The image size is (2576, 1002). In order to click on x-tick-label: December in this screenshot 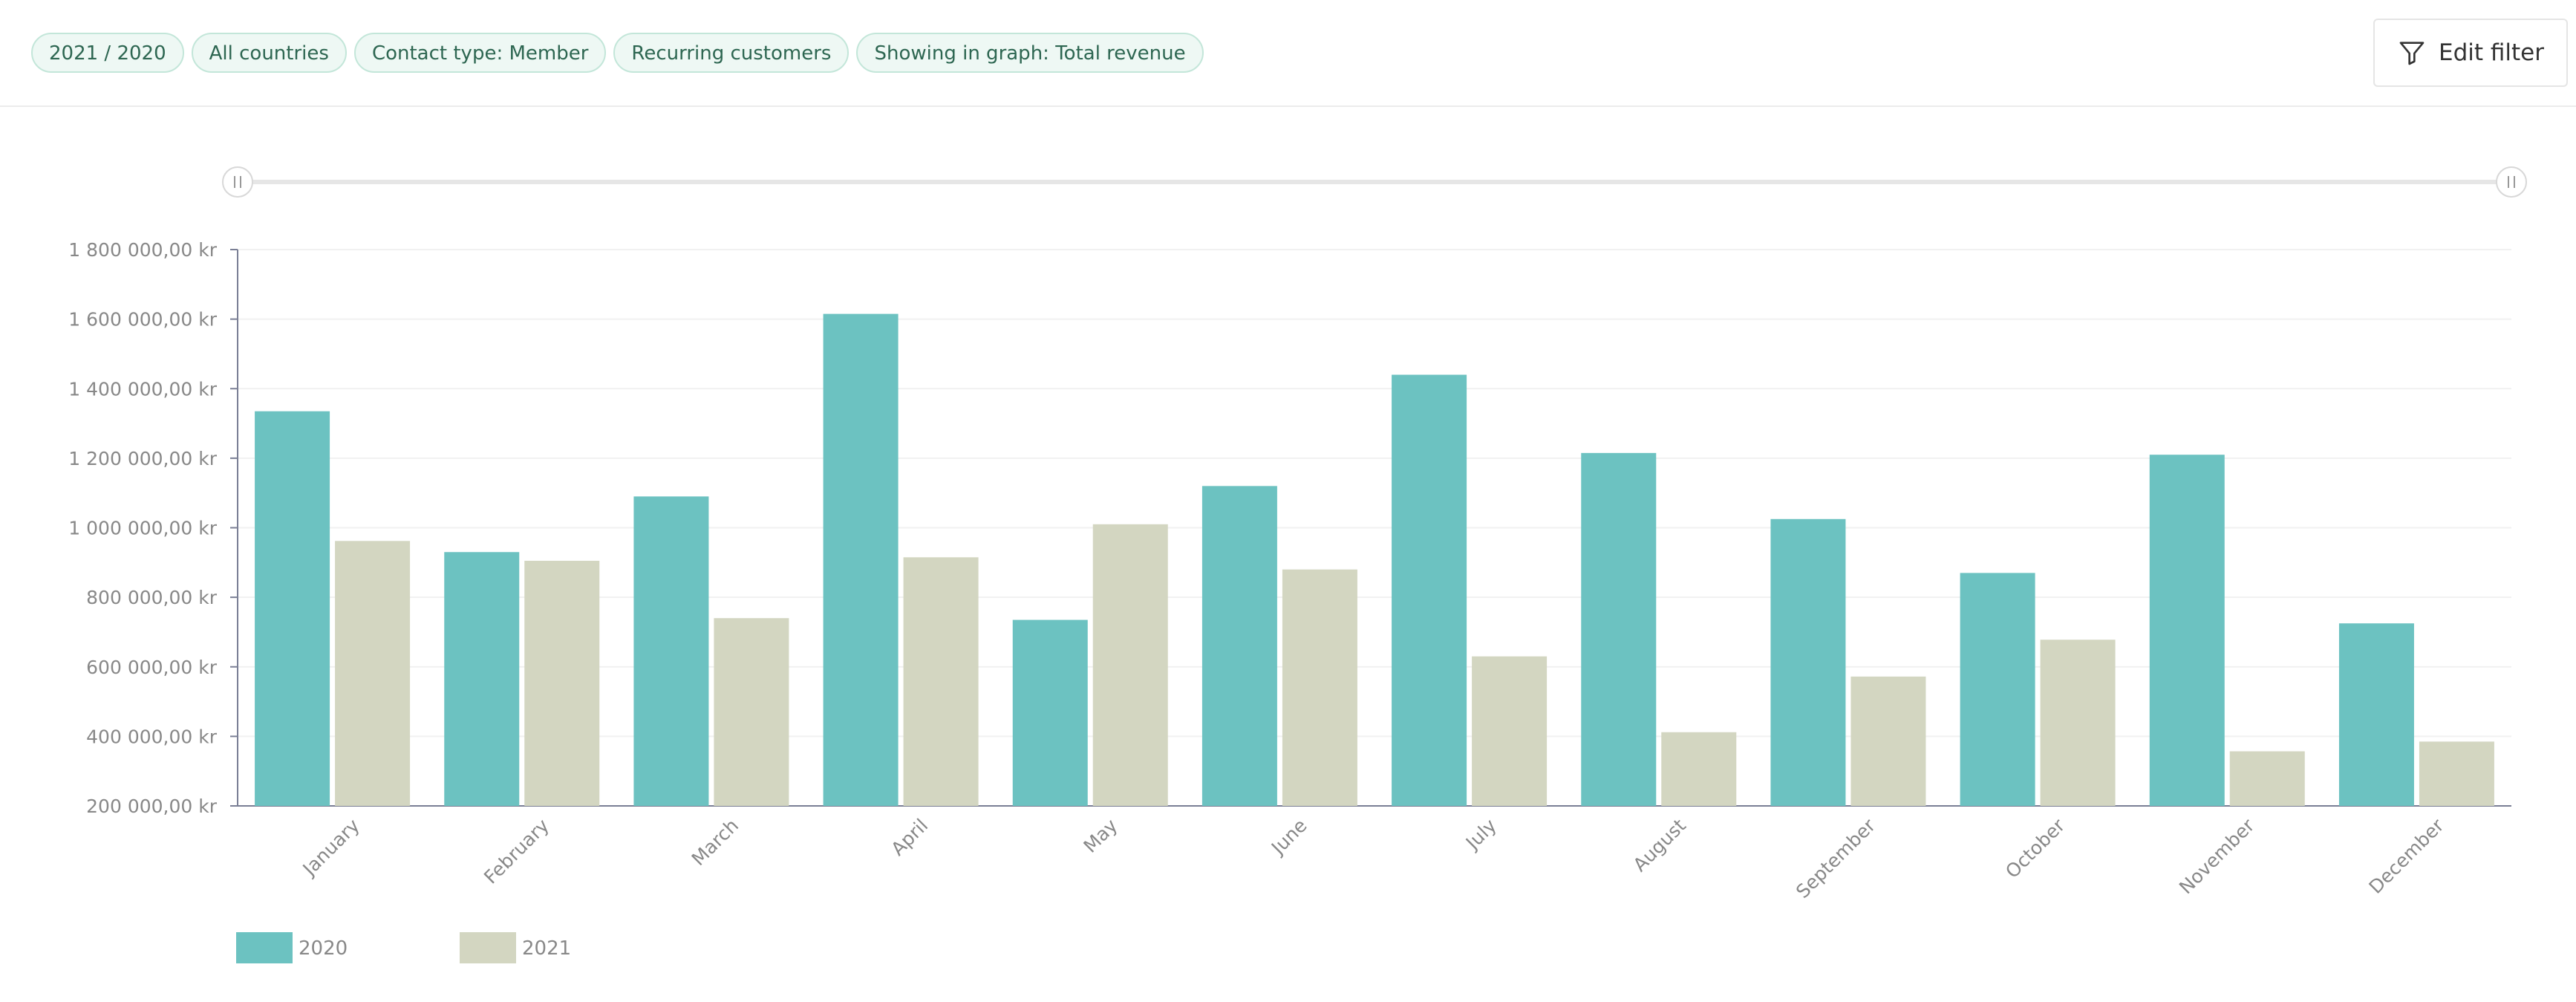, I will do `click(2406, 856)`.